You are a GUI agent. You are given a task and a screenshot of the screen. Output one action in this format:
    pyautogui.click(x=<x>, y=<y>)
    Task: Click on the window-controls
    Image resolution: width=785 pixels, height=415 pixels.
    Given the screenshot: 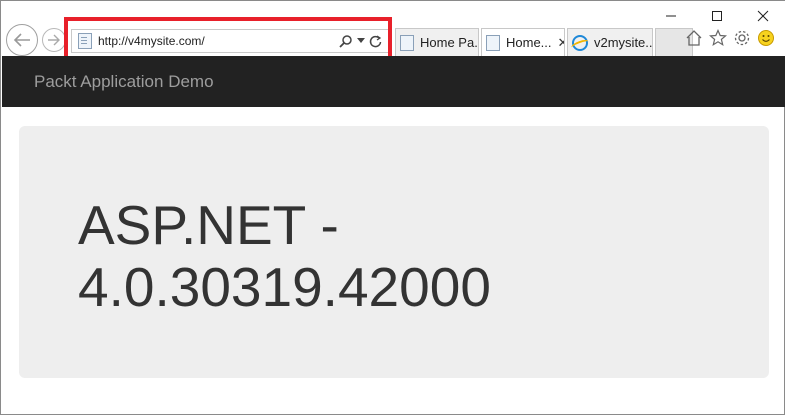 What is the action you would take?
    pyautogui.click(x=716, y=16)
    